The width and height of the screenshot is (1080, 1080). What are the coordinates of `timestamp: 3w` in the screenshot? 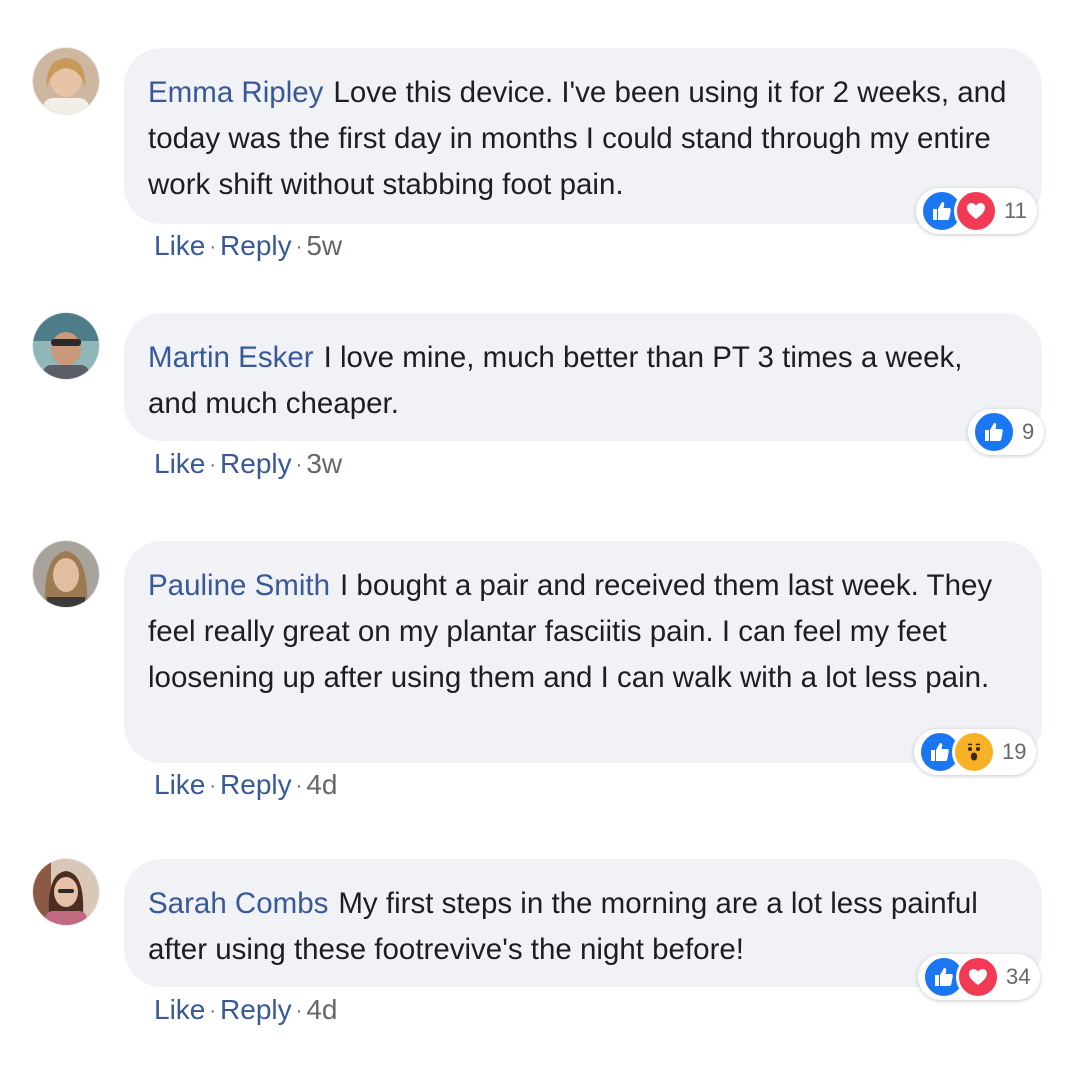 It's located at (324, 463).